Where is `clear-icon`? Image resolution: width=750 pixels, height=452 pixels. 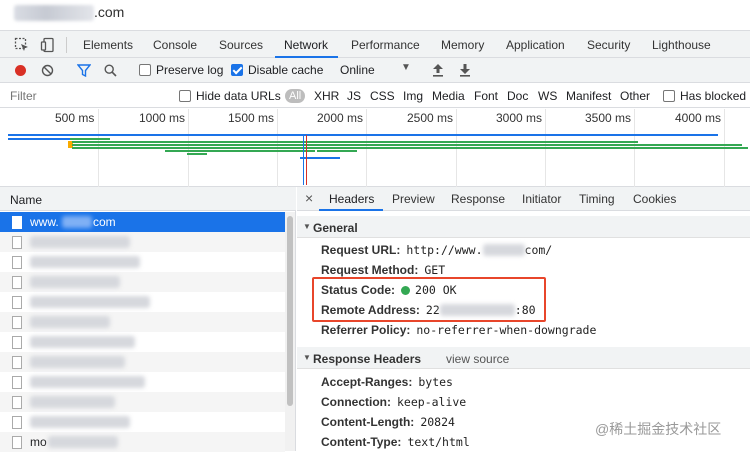
clear-icon is located at coordinates (47, 70).